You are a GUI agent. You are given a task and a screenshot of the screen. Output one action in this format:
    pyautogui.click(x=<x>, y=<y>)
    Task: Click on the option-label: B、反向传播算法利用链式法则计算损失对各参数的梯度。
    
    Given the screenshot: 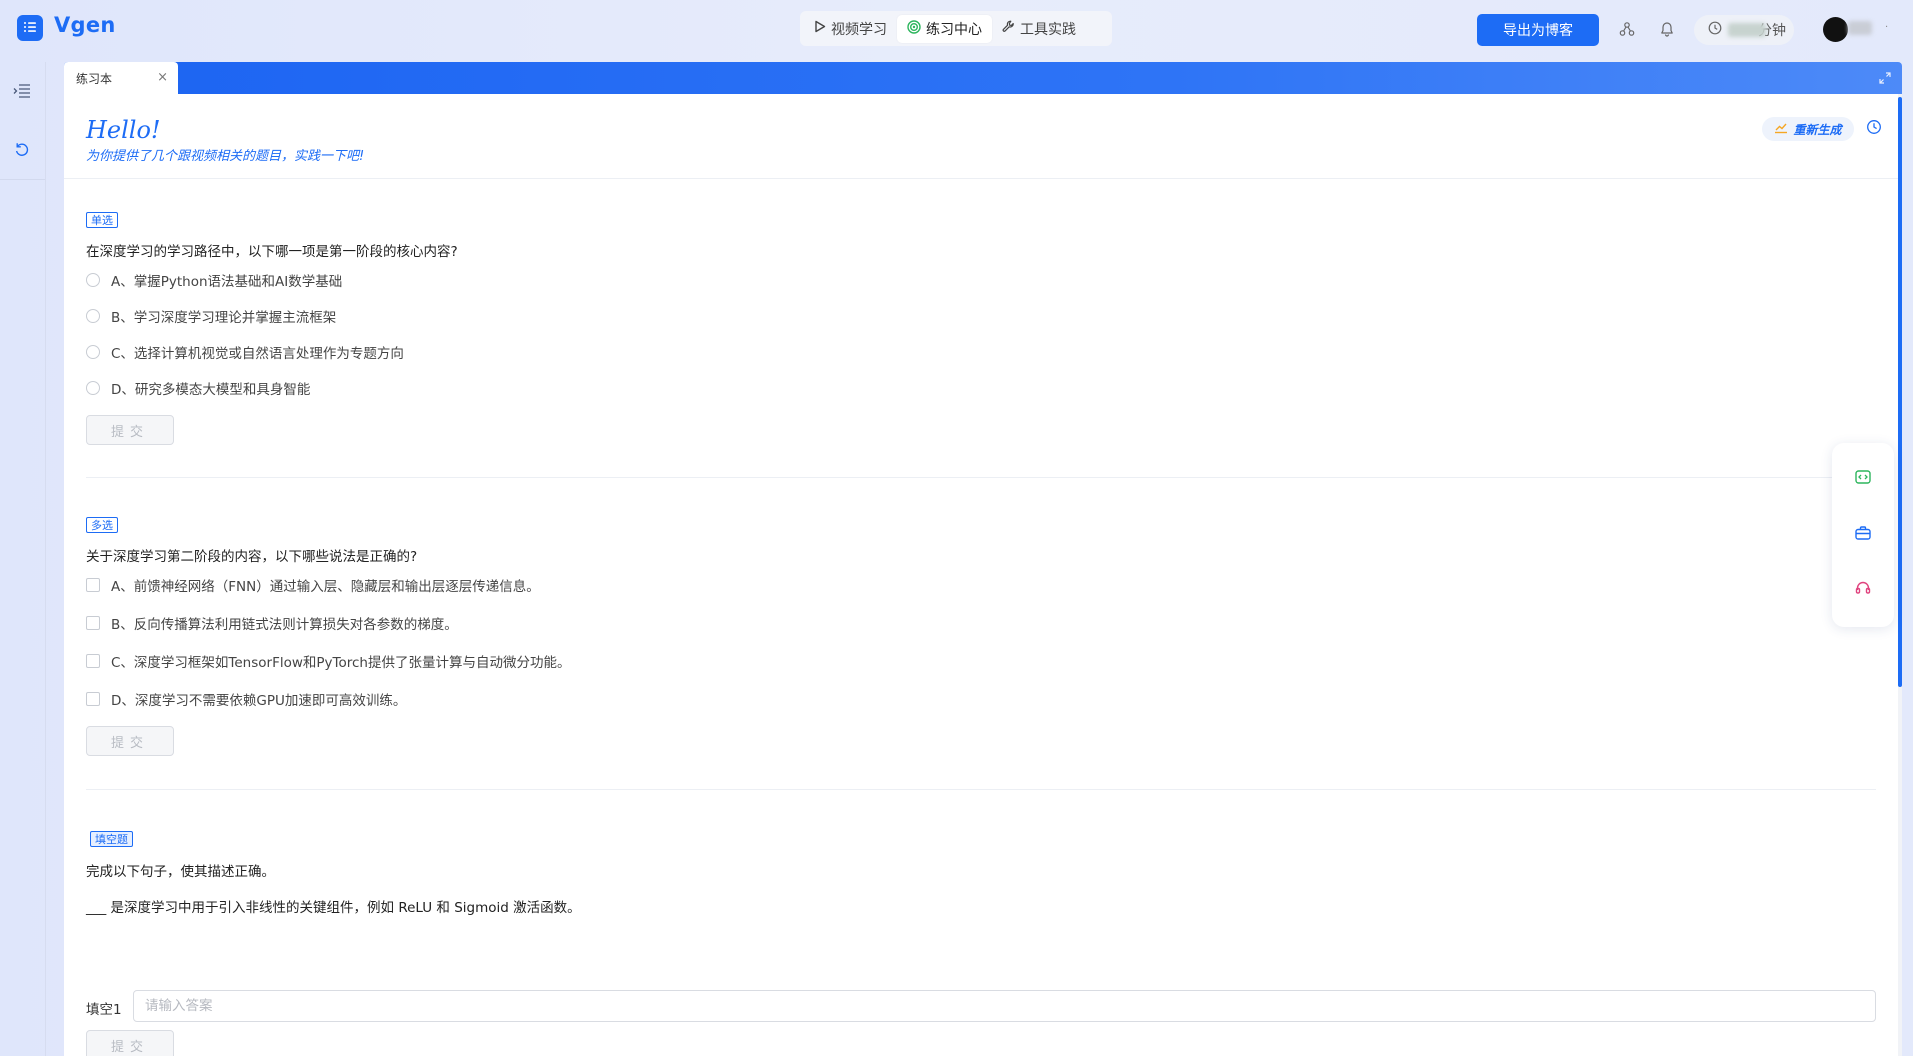 What is the action you would take?
    pyautogui.click(x=284, y=625)
    